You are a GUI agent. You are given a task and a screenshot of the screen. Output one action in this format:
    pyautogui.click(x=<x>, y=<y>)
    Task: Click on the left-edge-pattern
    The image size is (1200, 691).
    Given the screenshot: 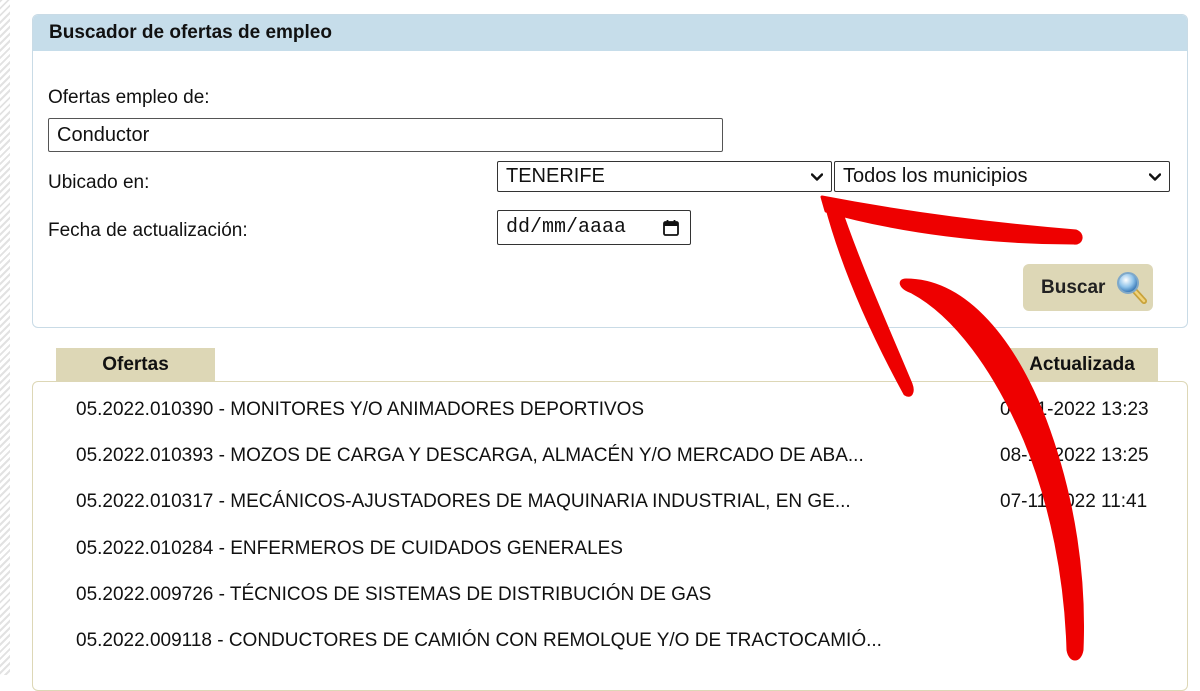 What is the action you would take?
    pyautogui.click(x=5, y=337)
    